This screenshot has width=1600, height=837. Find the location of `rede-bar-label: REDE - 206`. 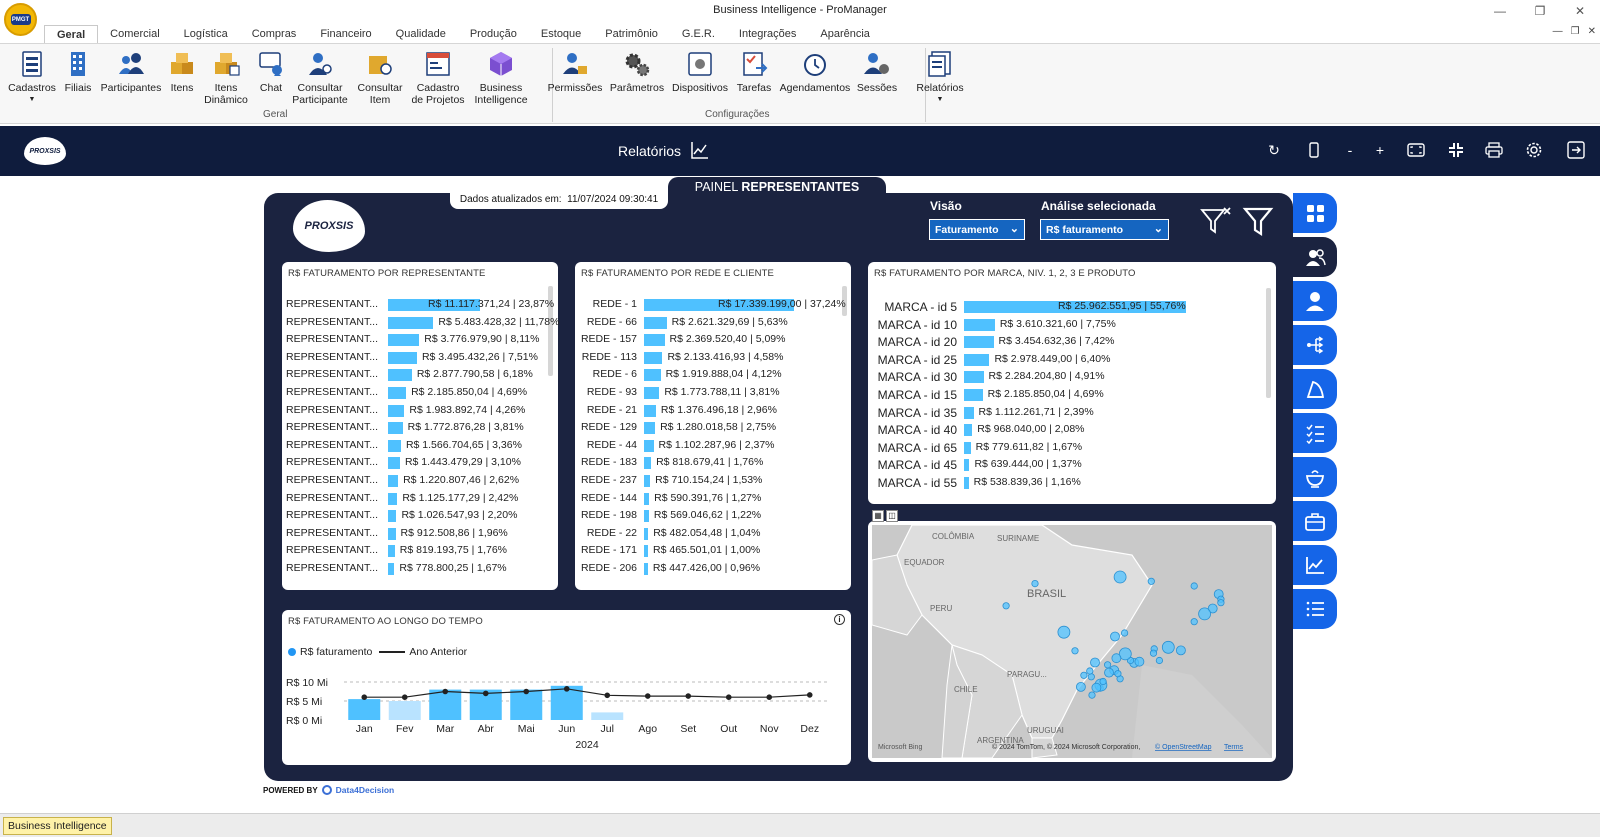

rede-bar-label: REDE - 206 is located at coordinates (606, 568).